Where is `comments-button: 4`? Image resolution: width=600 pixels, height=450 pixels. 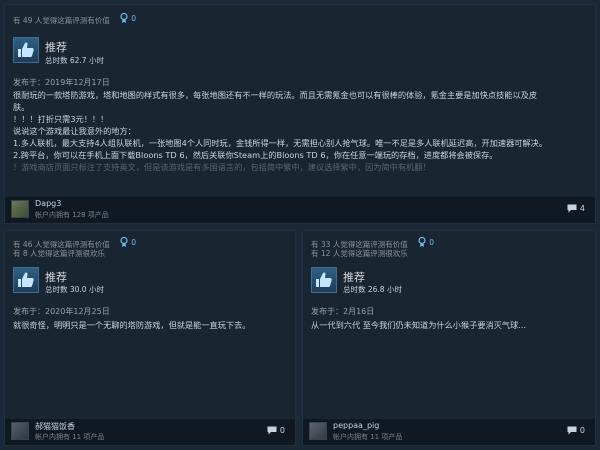 comments-button: 4 is located at coordinates (576, 208).